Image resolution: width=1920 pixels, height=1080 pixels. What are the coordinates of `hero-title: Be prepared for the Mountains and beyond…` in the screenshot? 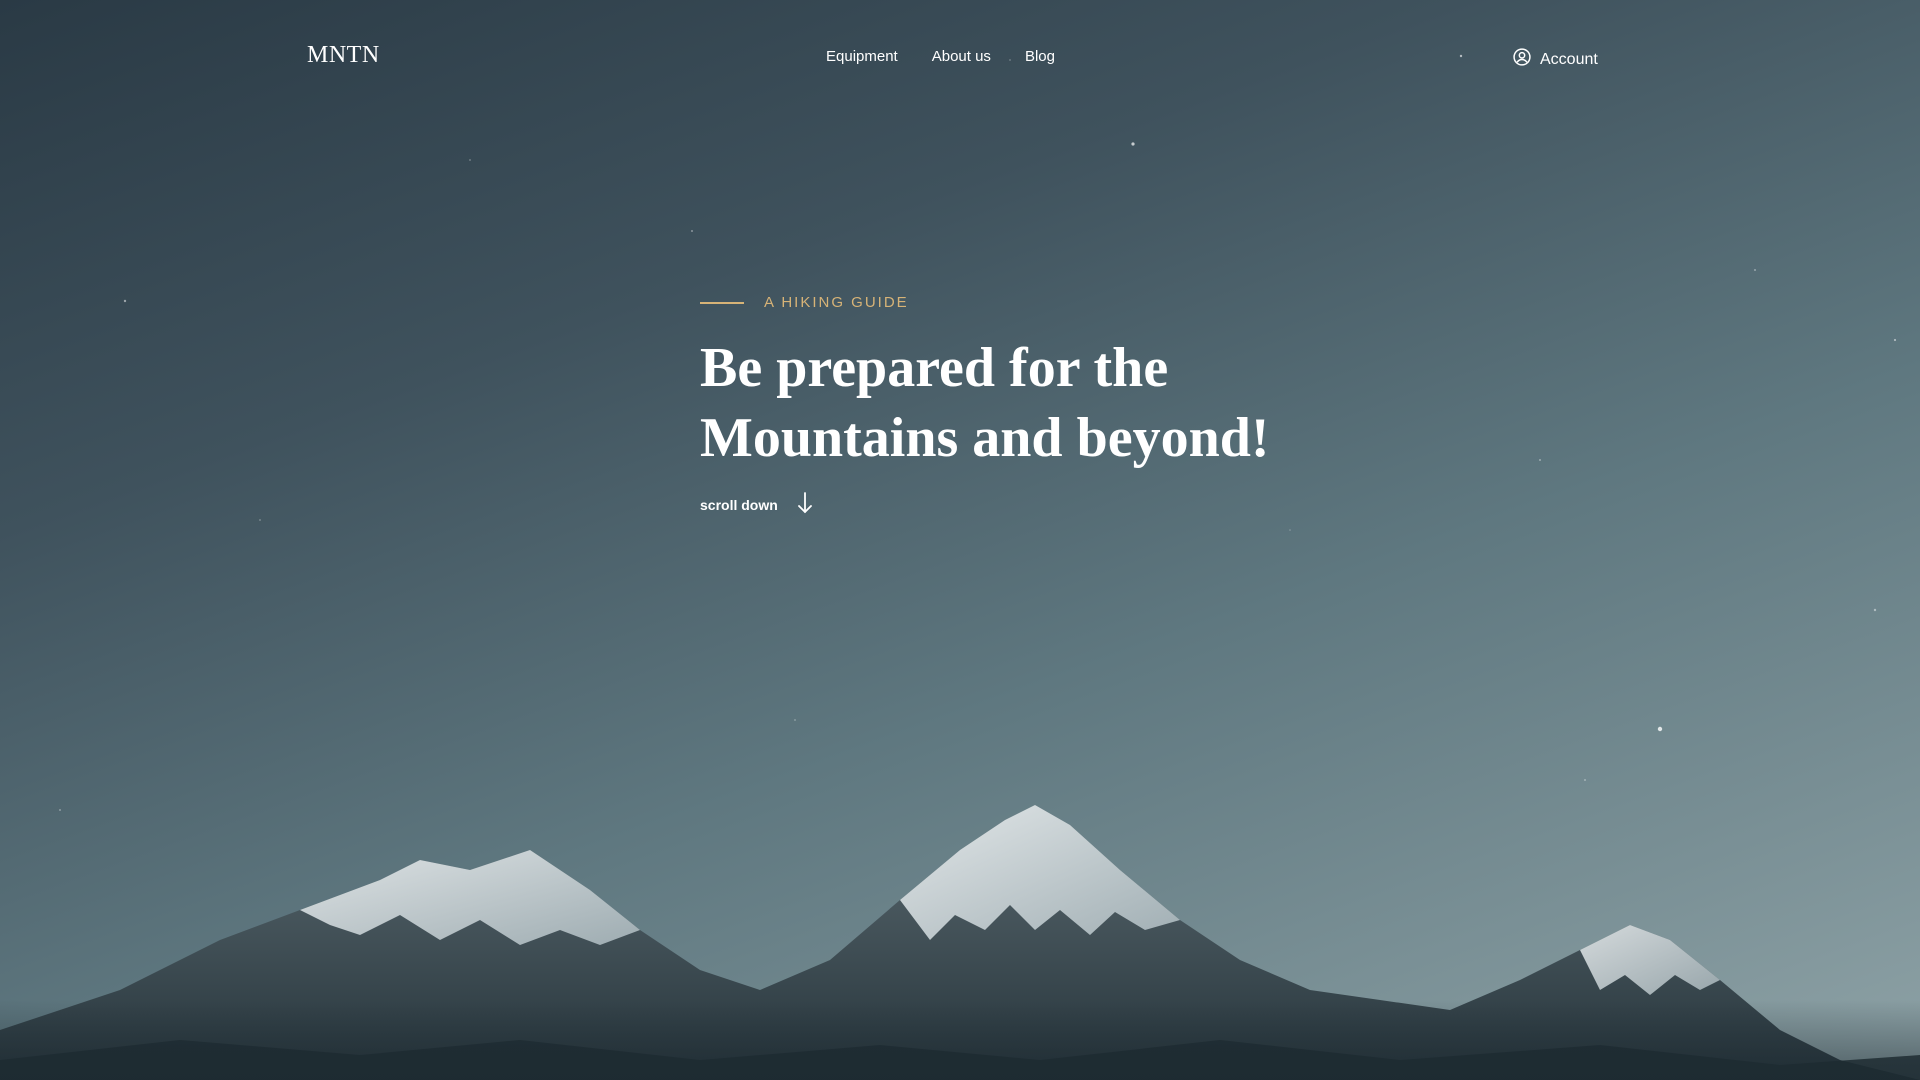 It's located at (1050, 403).